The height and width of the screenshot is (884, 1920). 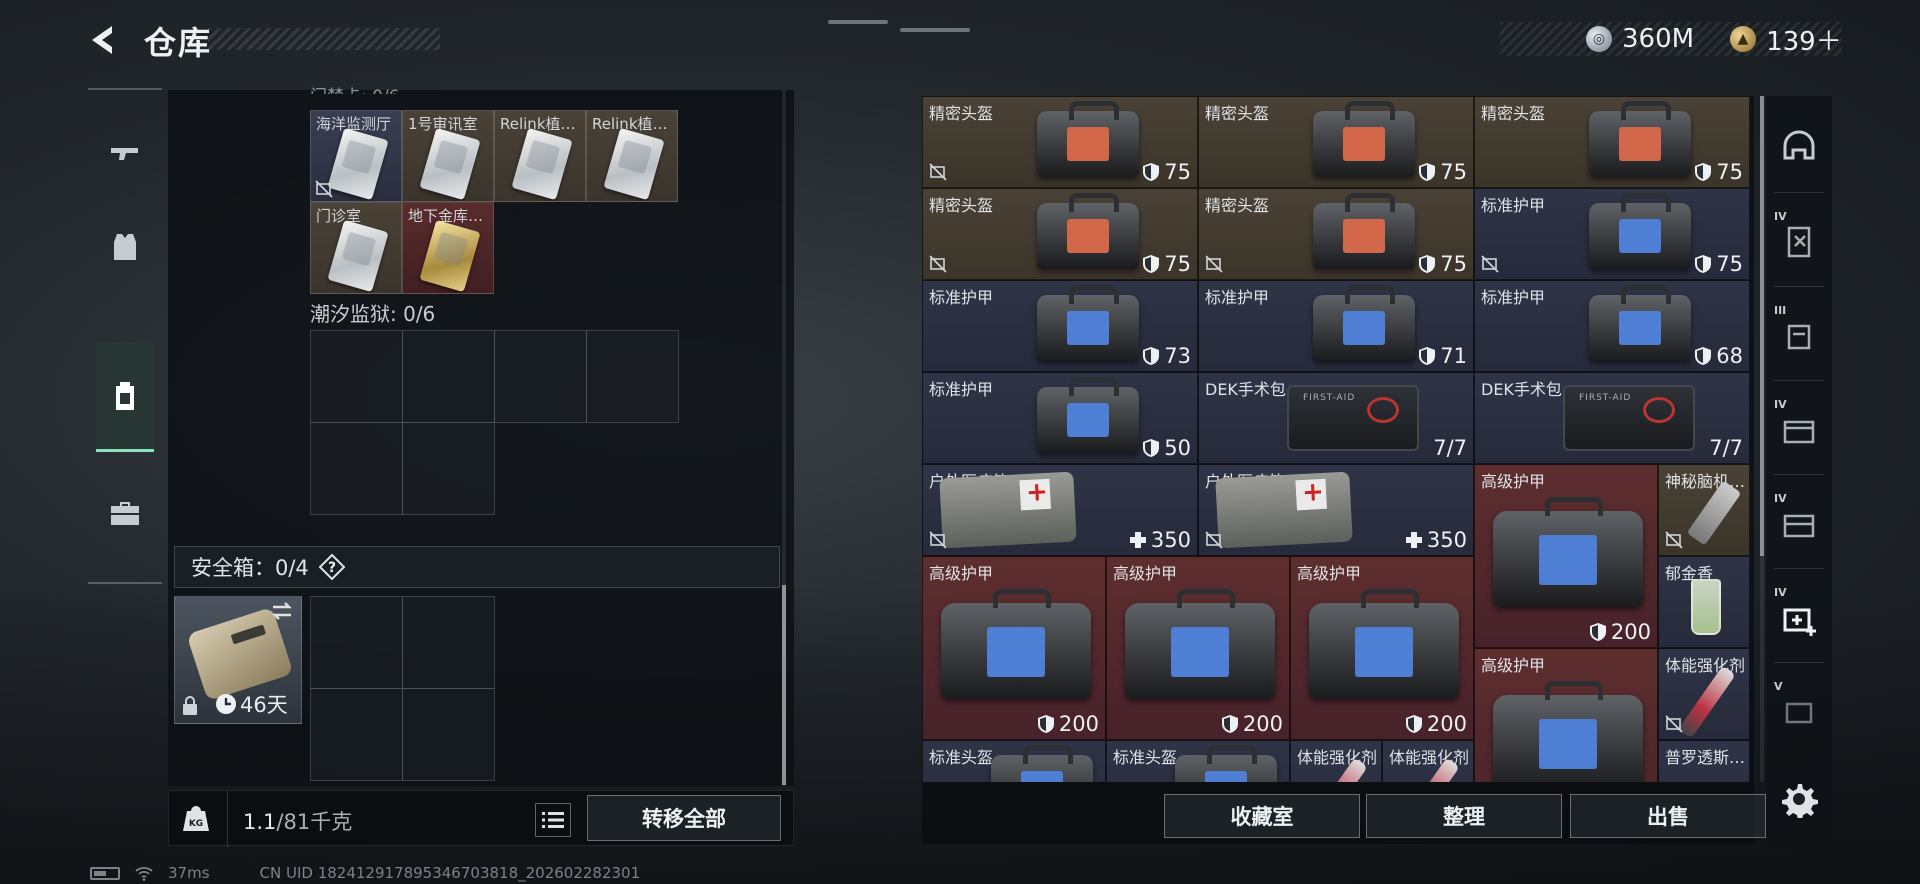 I want to click on keycard-slot: 海洋监测厅, so click(x=356, y=156).